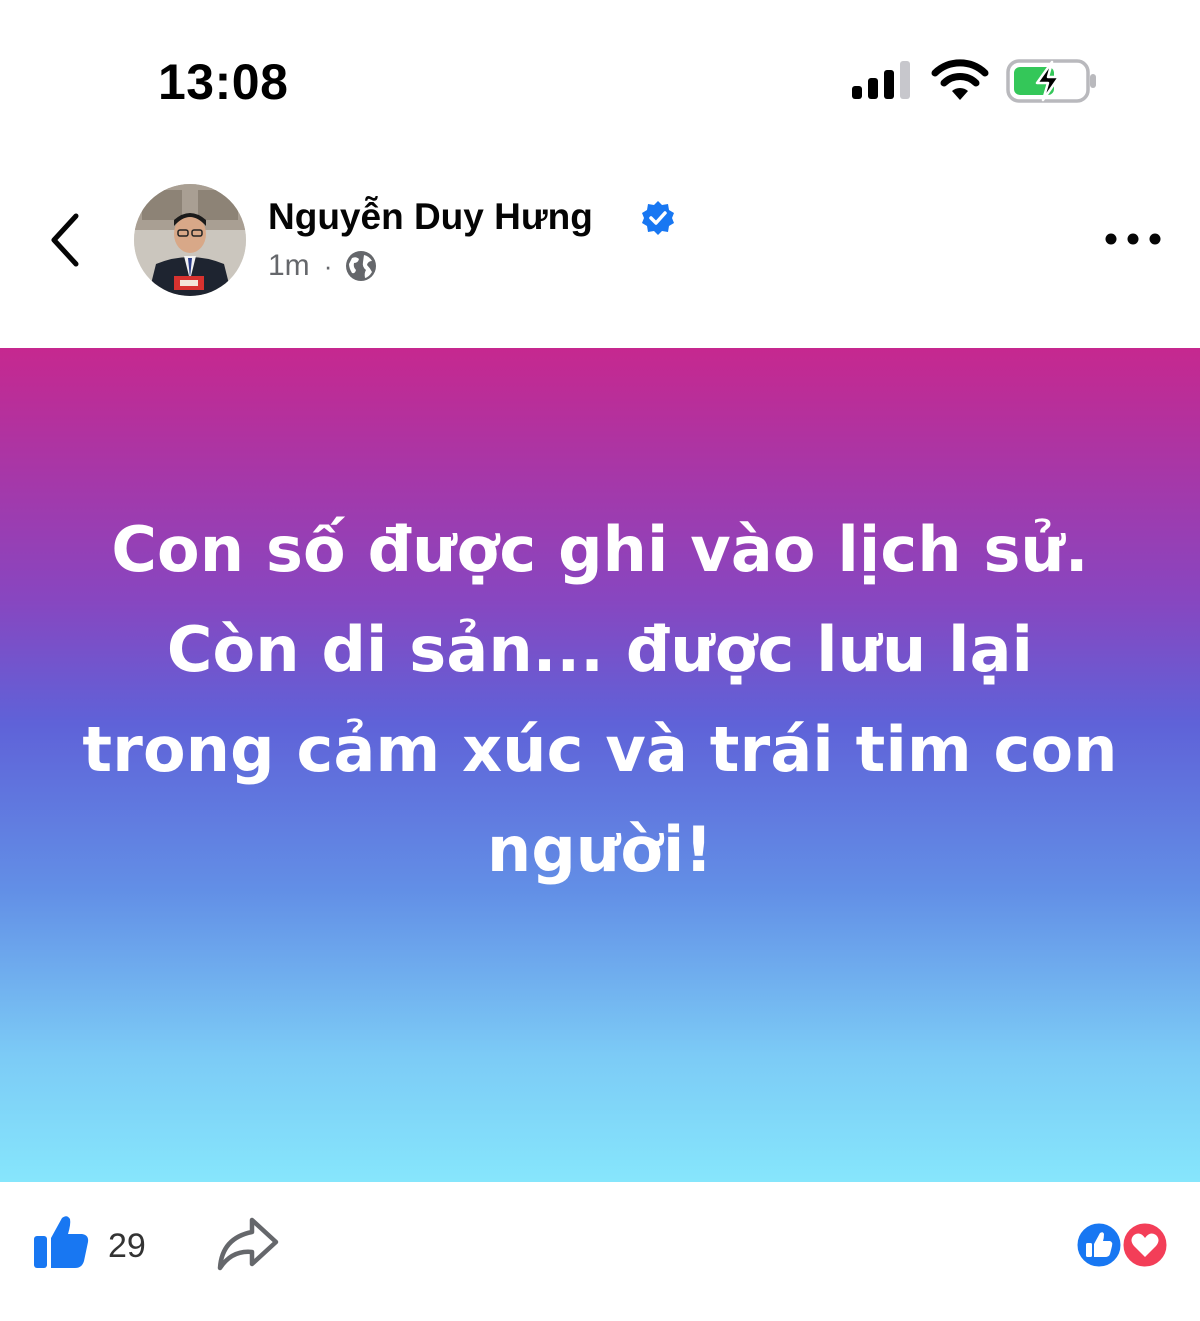 This screenshot has width=1200, height=1321. What do you see at coordinates (600, 245) in the screenshot?
I see `post-header: Nguyễn Duy Hưng 1m ·` at bounding box center [600, 245].